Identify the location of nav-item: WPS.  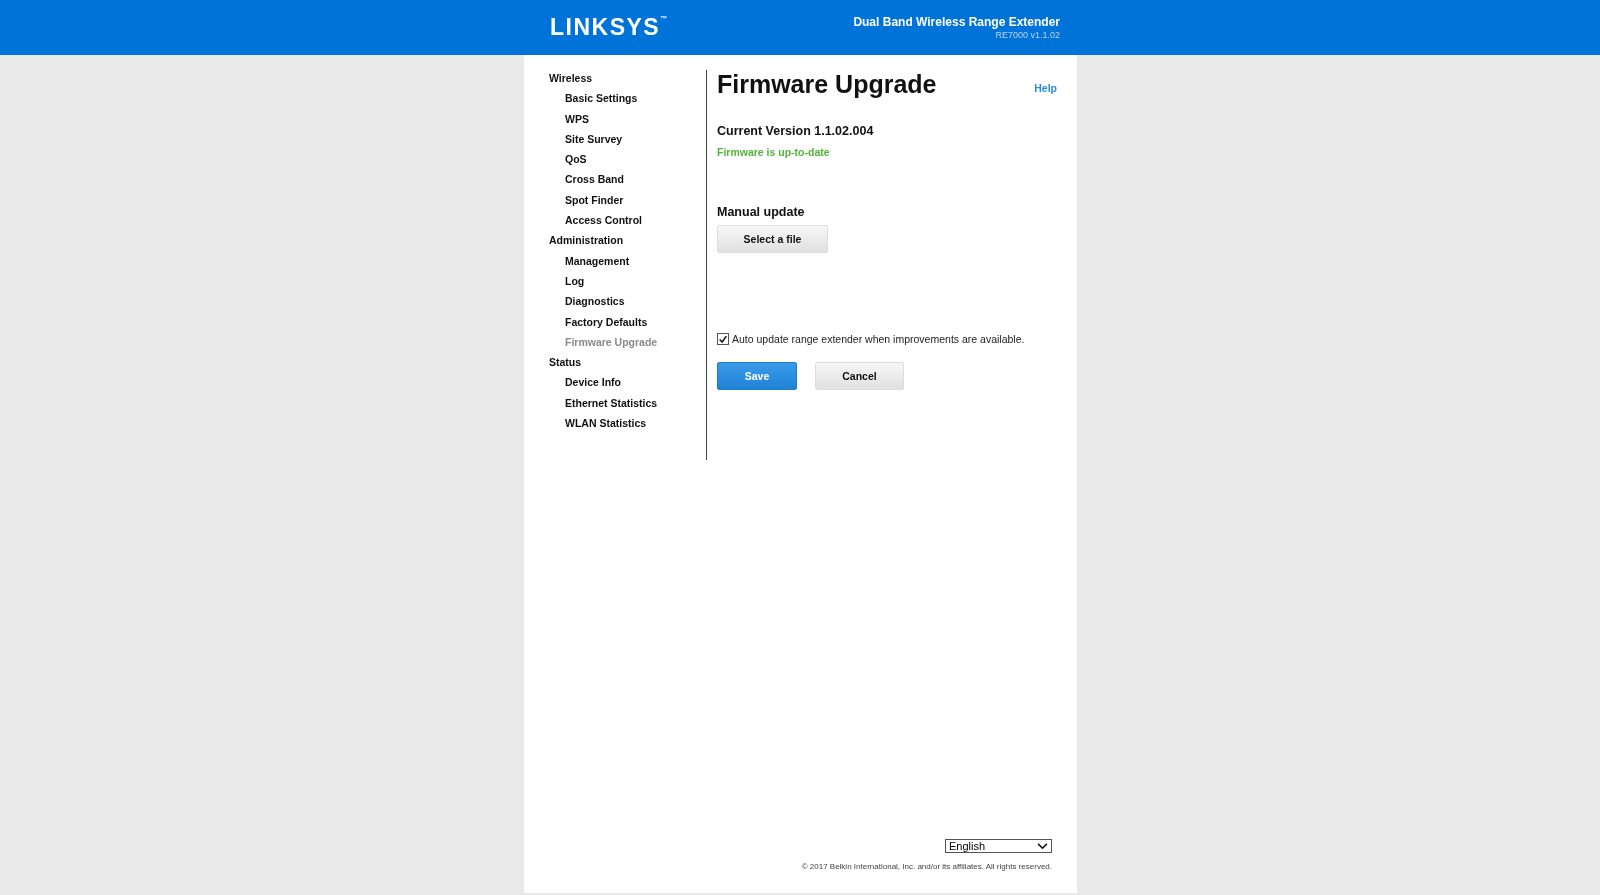
(627, 120).